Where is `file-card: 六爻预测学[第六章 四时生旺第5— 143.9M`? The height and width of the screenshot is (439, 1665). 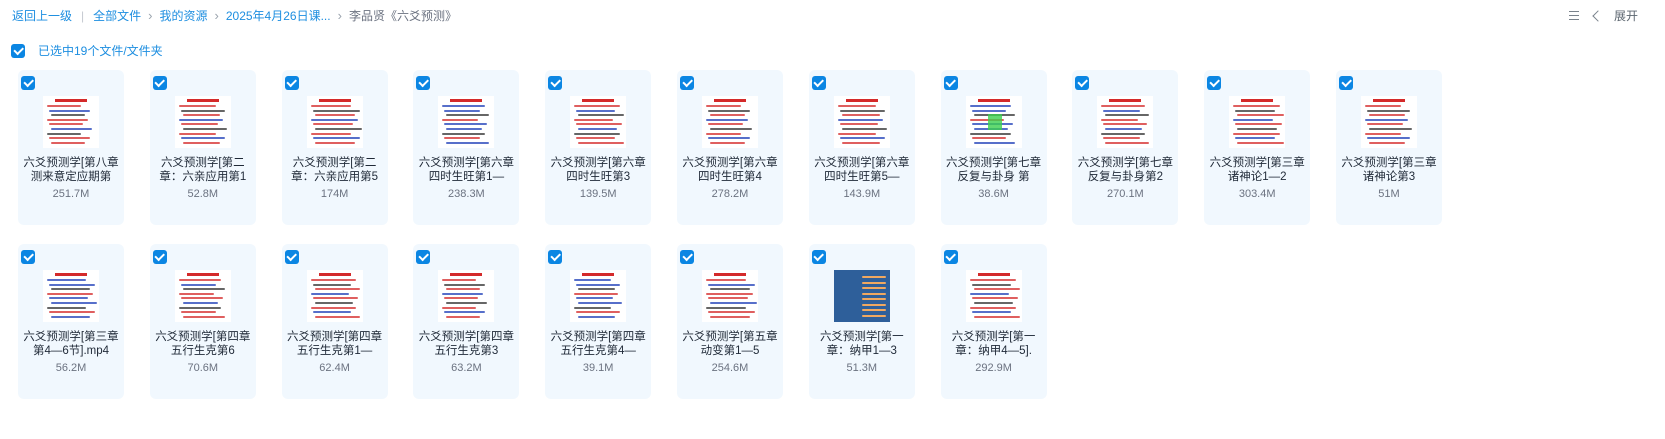 file-card: 六爻预测学[第六章 四时生旺第5— 143.9M is located at coordinates (861, 147).